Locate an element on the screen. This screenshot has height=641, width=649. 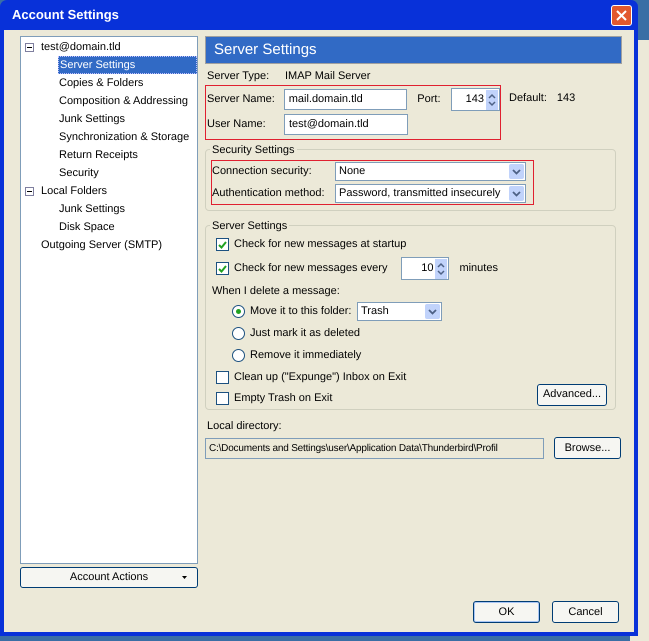
tree-item: Synchronization & Storage is located at coordinates (124, 137).